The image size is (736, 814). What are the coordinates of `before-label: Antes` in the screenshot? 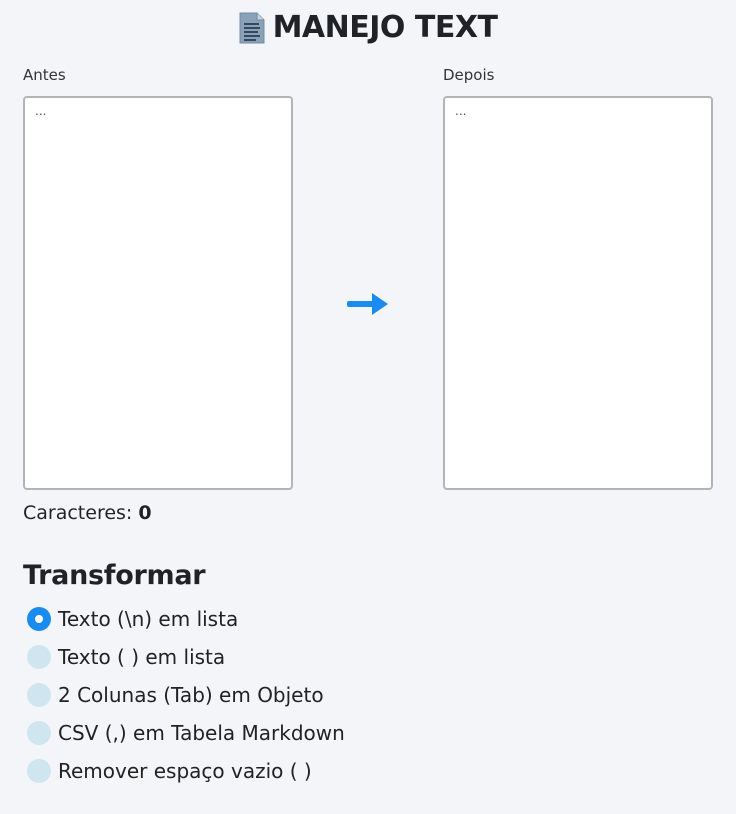 It's located at (44, 75).